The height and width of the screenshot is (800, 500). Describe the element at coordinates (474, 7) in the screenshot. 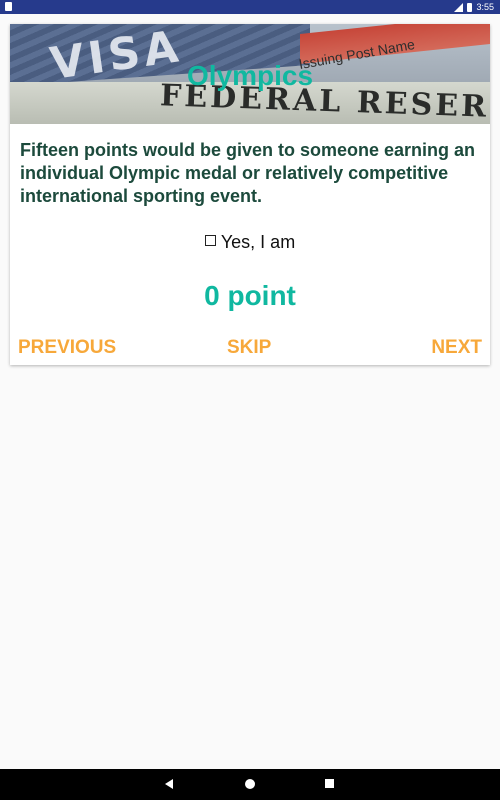

I see `status-right-group: 3:55` at that location.